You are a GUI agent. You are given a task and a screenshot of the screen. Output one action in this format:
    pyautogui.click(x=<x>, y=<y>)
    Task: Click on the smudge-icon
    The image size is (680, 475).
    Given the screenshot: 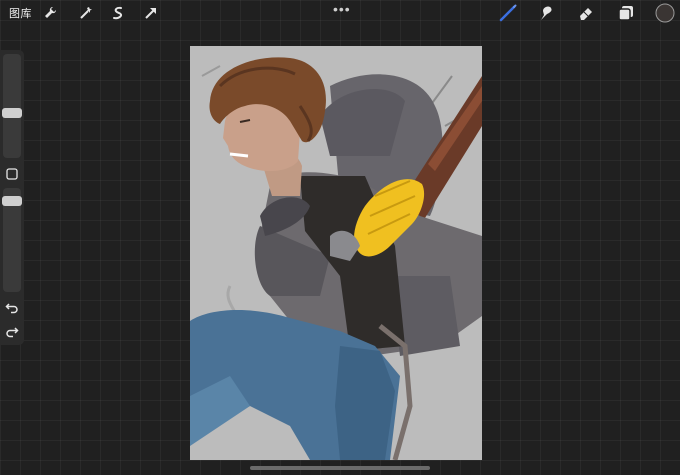 What is the action you would take?
    pyautogui.click(x=546, y=13)
    